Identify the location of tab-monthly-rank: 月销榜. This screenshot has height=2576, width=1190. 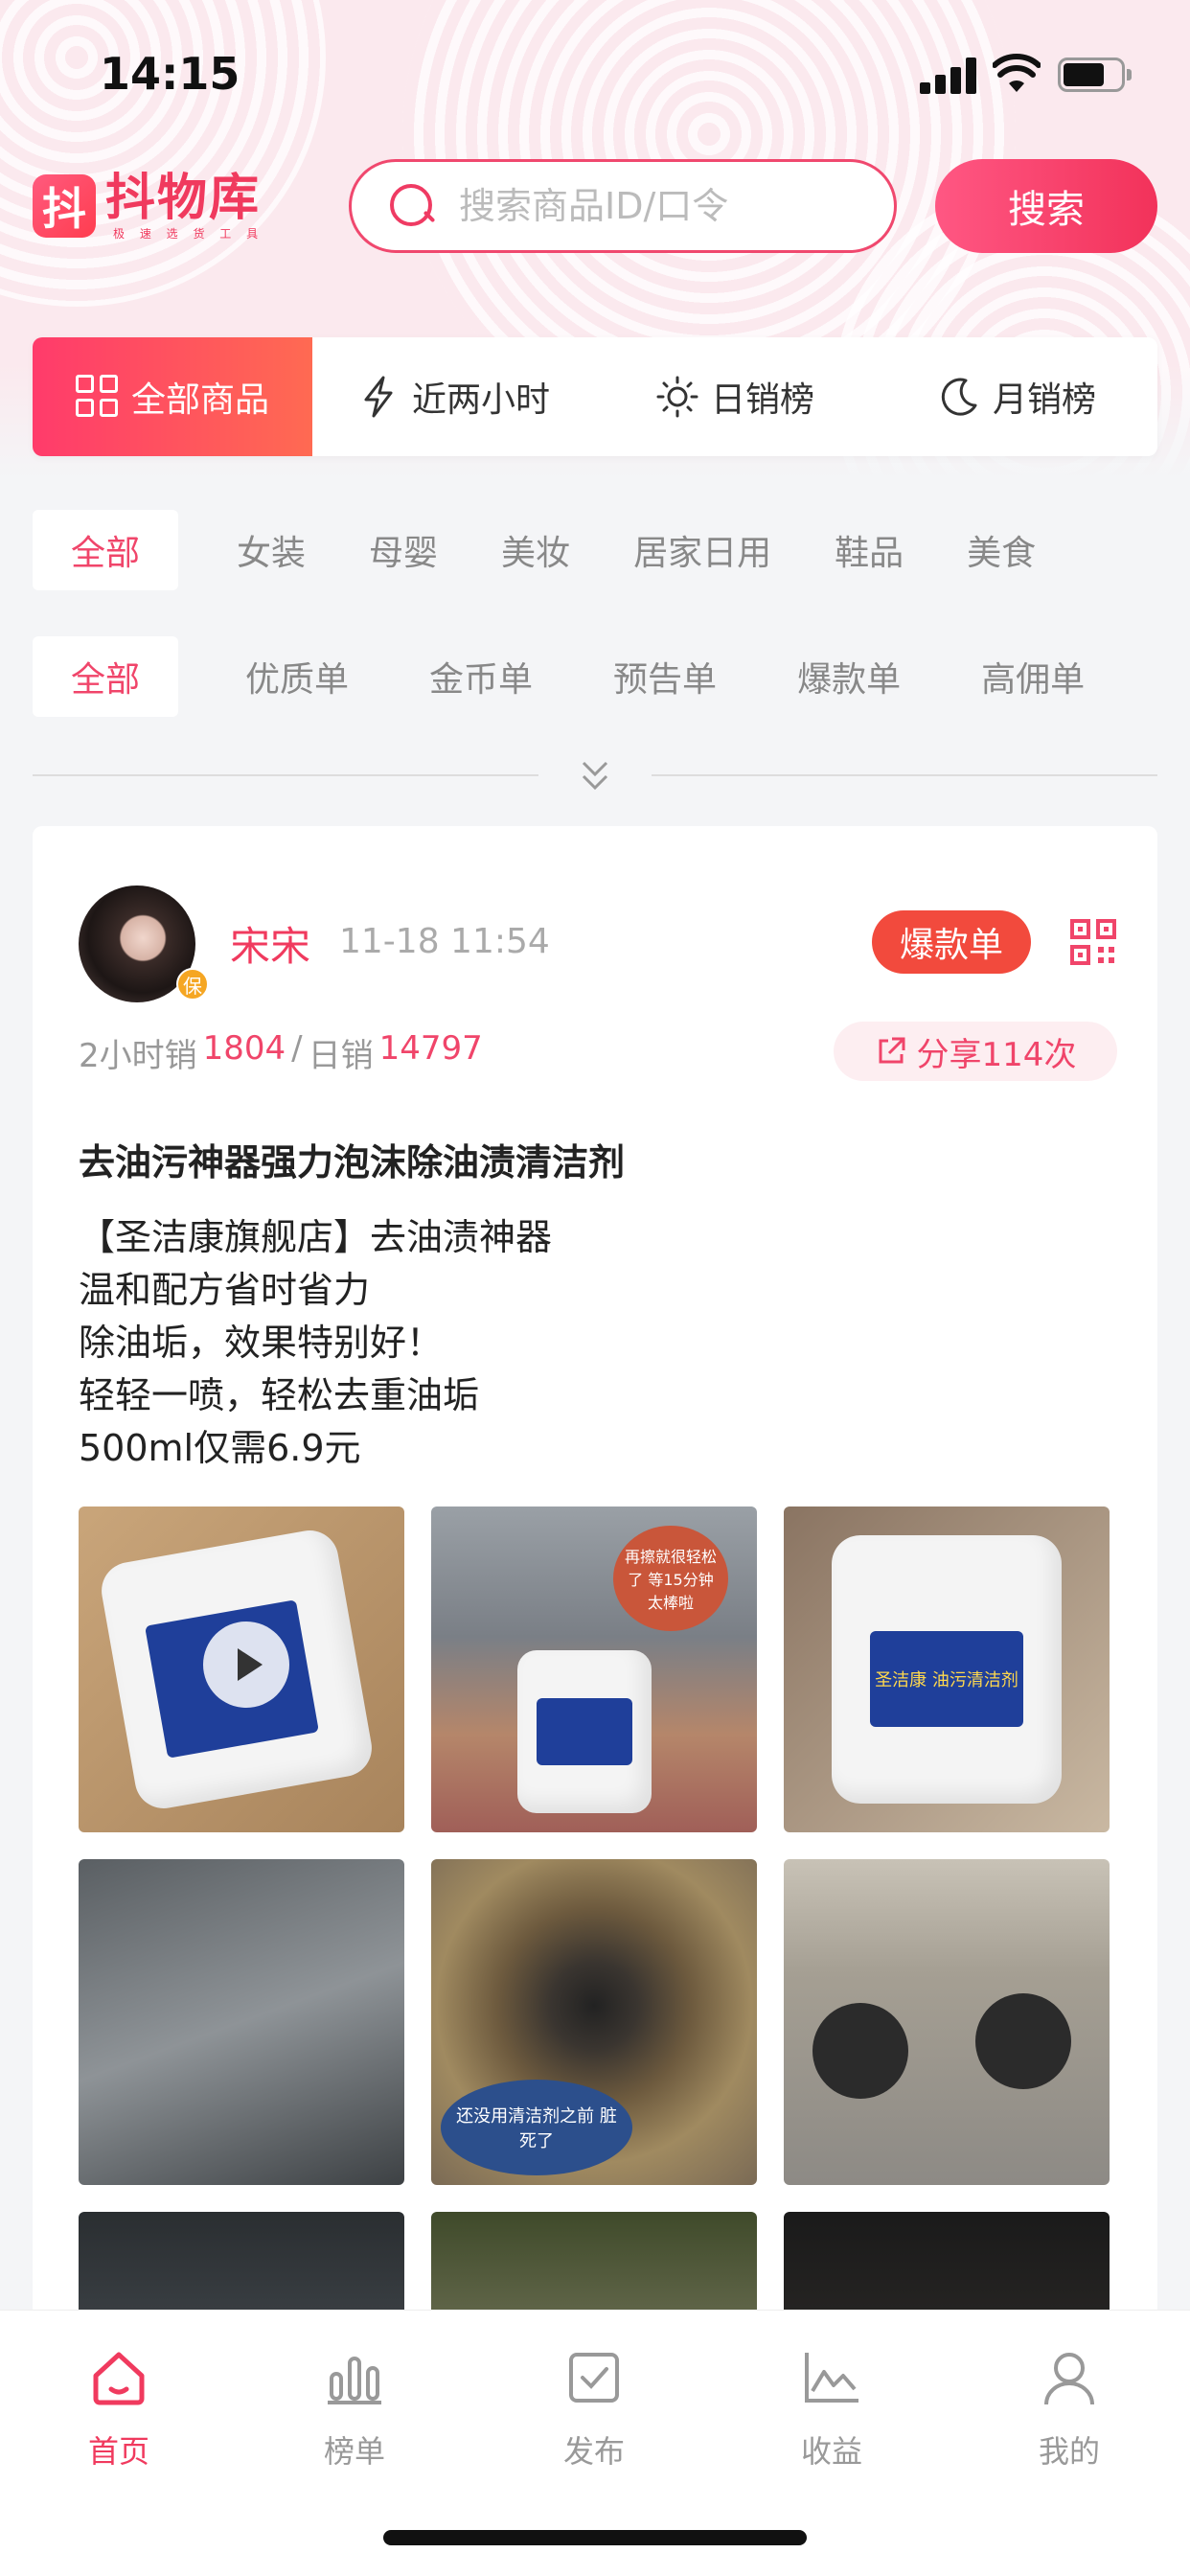
(1016, 397).